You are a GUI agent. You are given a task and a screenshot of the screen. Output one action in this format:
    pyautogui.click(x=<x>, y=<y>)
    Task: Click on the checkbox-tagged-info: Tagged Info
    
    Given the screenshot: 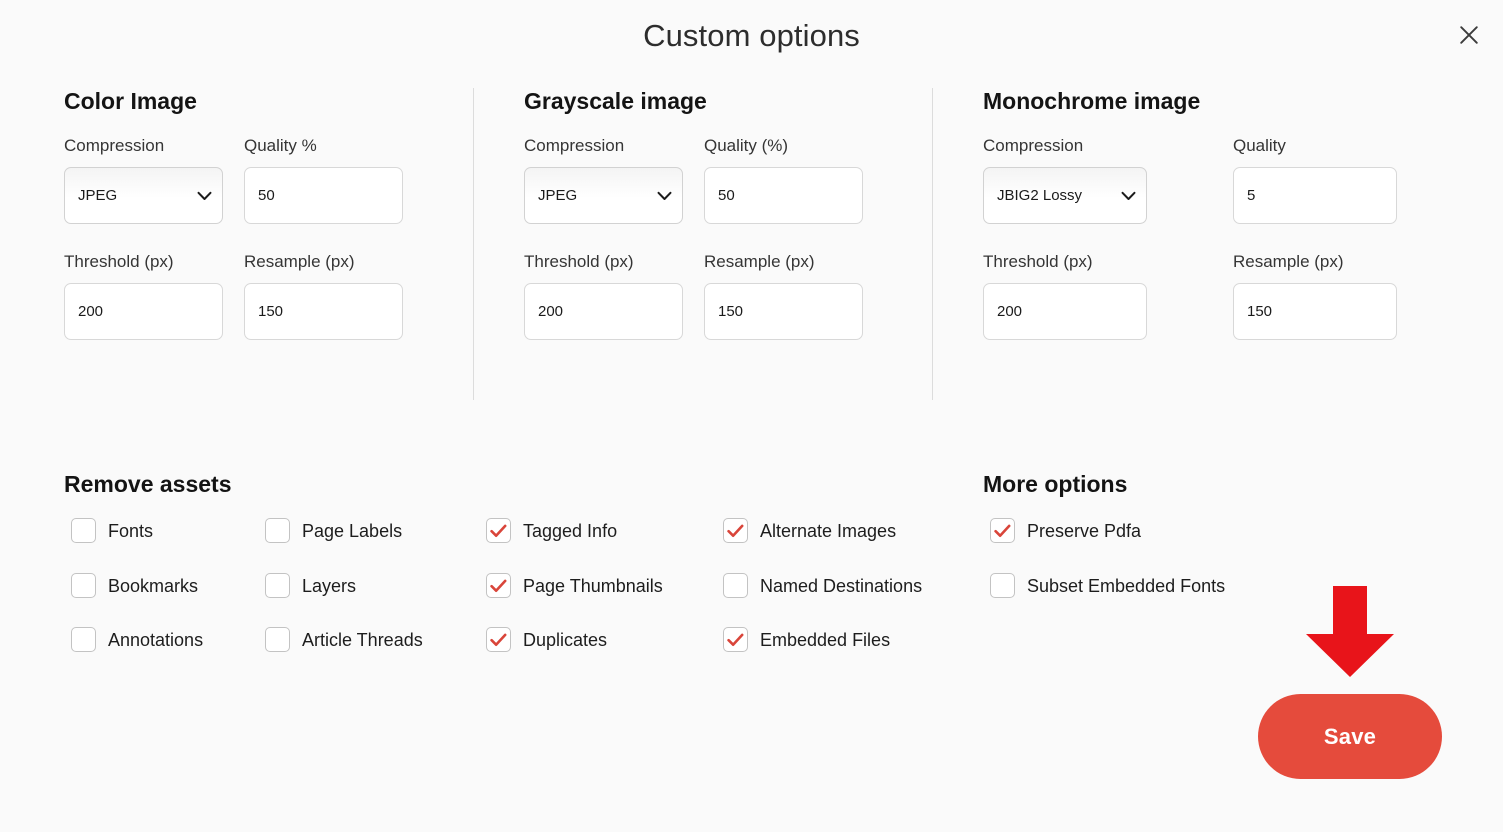 What is the action you would take?
    pyautogui.click(x=551, y=530)
    